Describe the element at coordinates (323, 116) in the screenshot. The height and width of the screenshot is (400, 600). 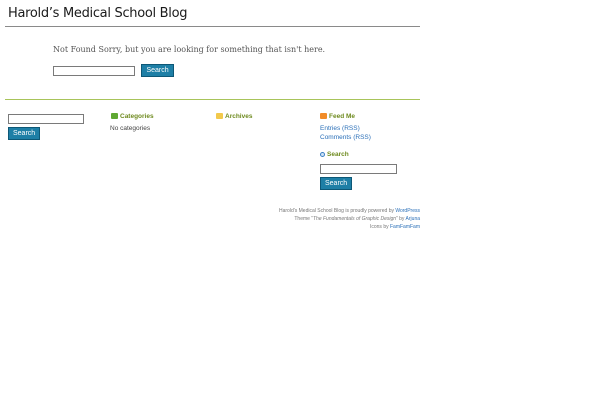
I see `rss-icon` at that location.